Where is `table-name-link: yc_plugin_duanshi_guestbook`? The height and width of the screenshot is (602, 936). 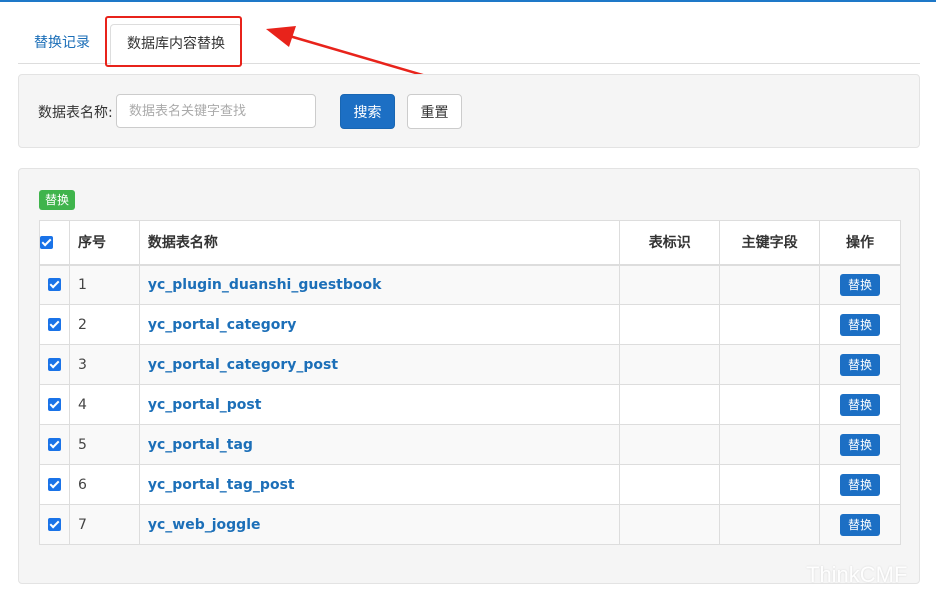 table-name-link: yc_plugin_duanshi_guestbook is located at coordinates (265, 285).